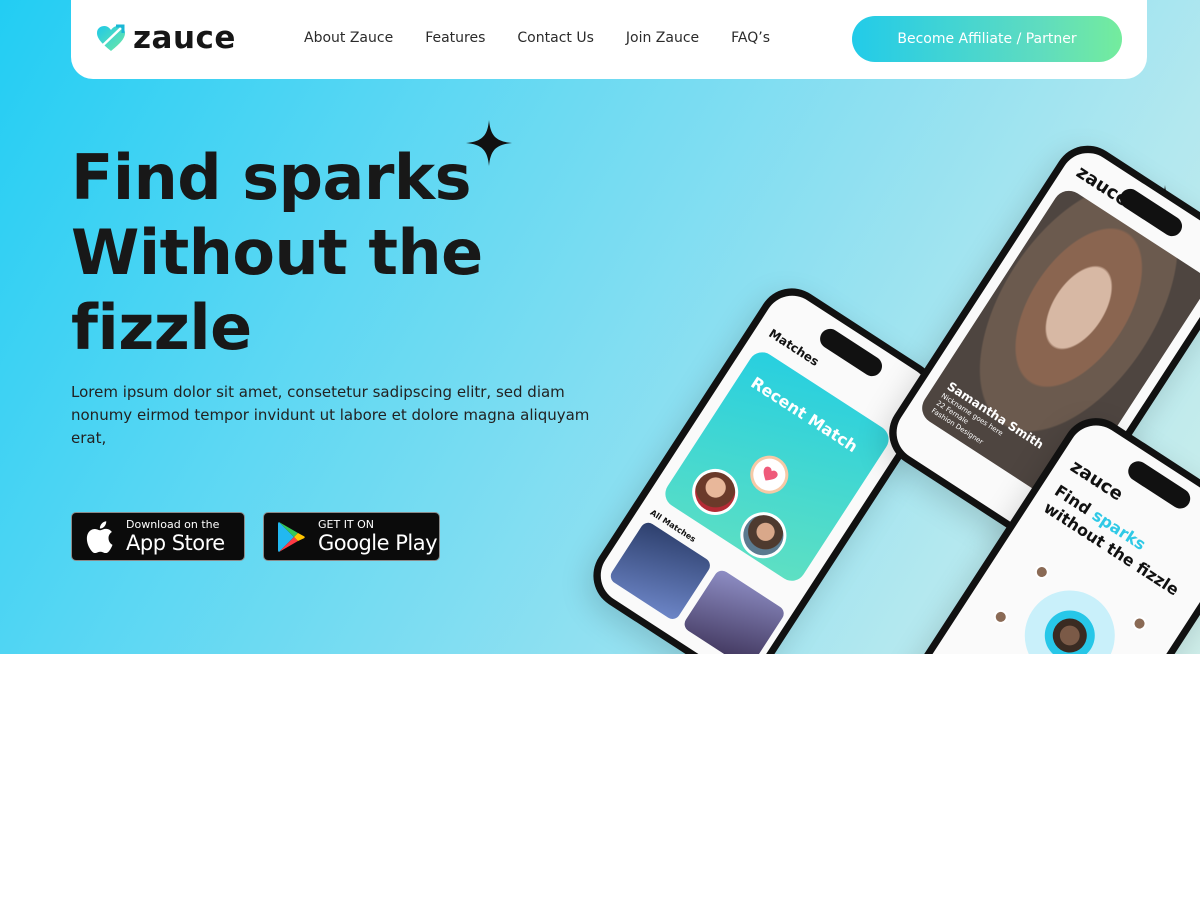 Image resolution: width=1200 pixels, height=900 pixels. I want to click on headline-line-3: fizzle, so click(161, 327).